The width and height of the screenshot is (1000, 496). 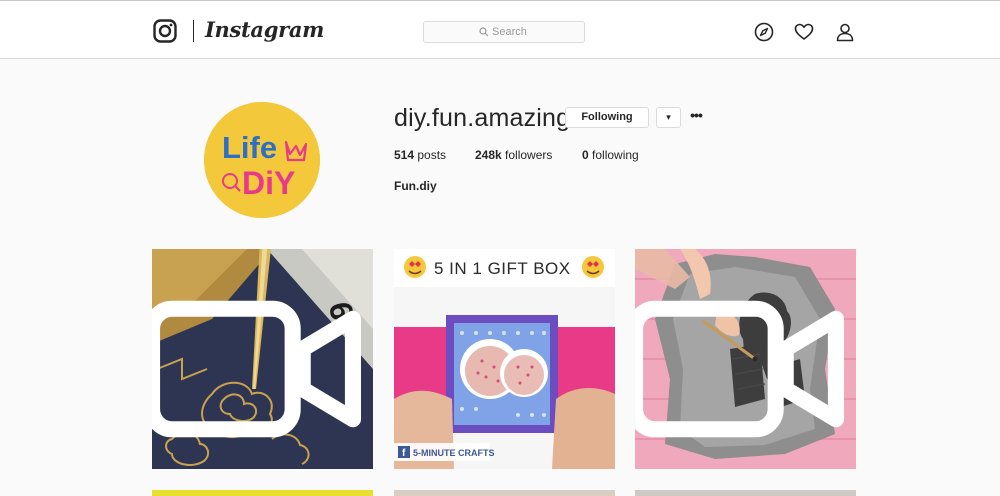 I want to click on avatar-text-diy: DiY, so click(x=268, y=183).